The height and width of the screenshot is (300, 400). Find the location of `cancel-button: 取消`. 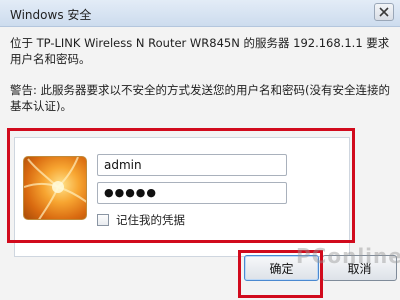

cancel-button: 取消 is located at coordinates (359, 268).